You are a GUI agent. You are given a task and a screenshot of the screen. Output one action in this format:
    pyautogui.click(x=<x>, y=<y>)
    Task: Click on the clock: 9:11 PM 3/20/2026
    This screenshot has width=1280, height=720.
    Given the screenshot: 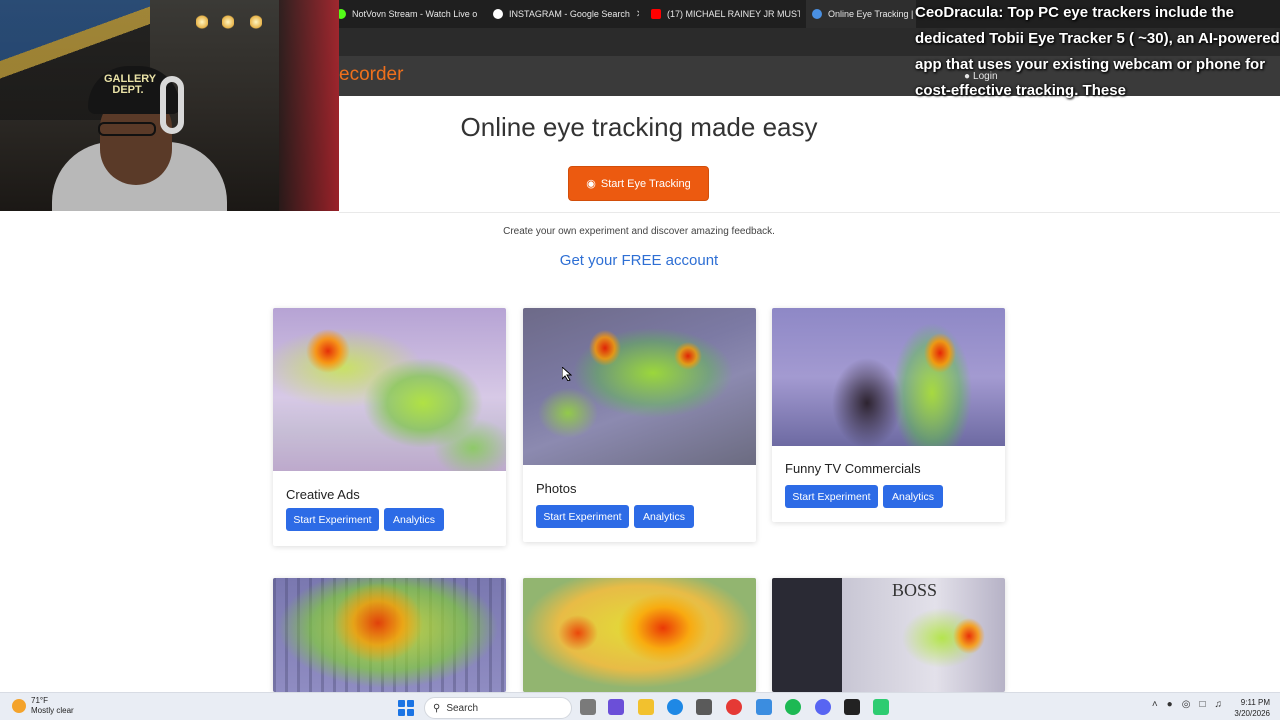 What is the action you would take?
    pyautogui.click(x=1252, y=708)
    